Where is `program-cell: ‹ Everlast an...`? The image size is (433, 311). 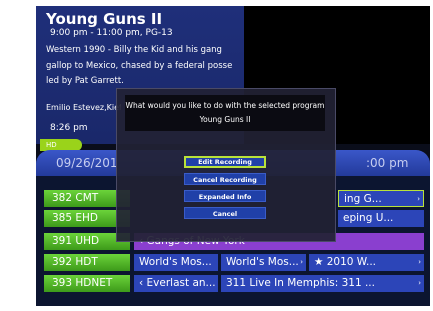
program-cell: ‹ Everlast an... is located at coordinates (176, 283).